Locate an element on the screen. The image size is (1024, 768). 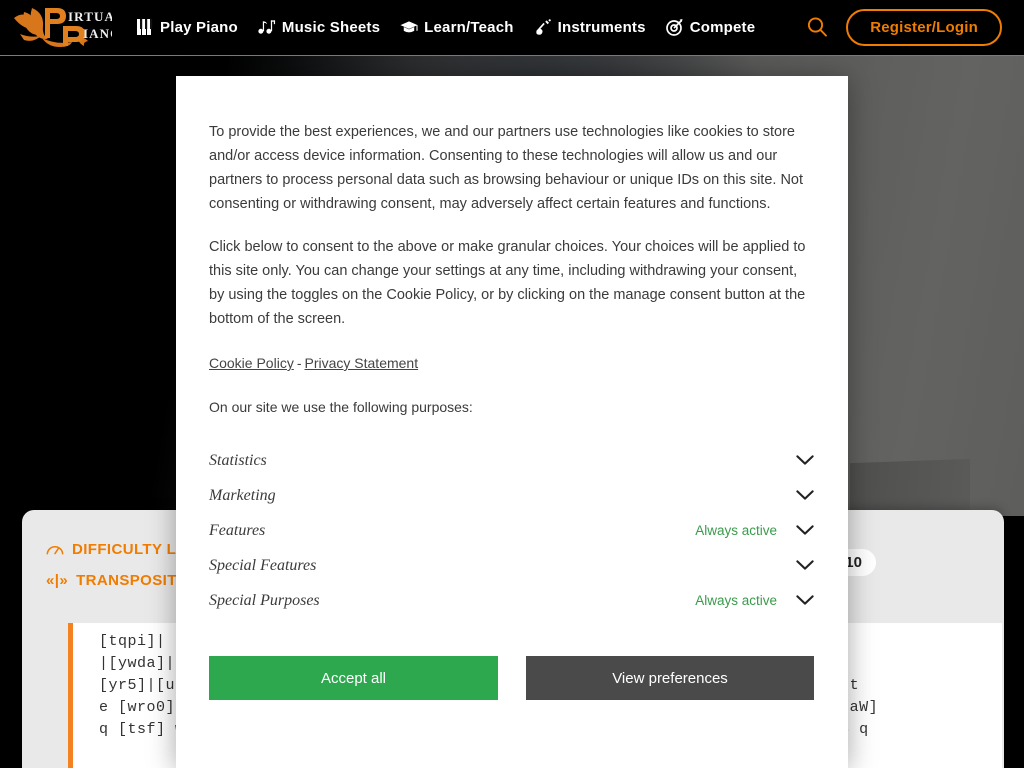
header-accent-line is located at coordinates (512, 55).